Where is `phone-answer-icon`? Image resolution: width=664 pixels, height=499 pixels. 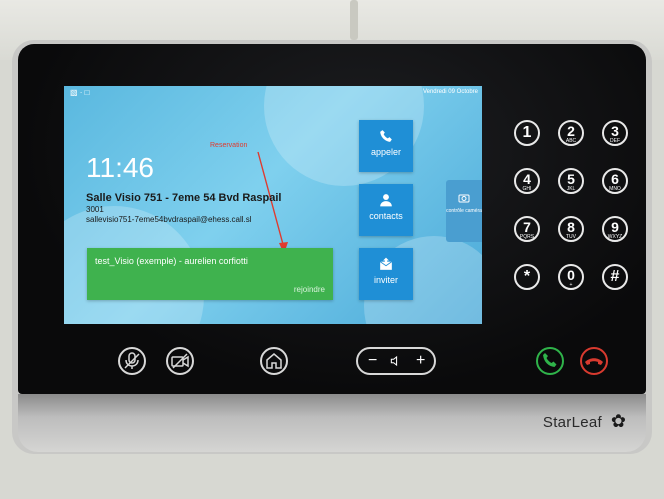
phone-answer-icon is located at coordinates (550, 360).